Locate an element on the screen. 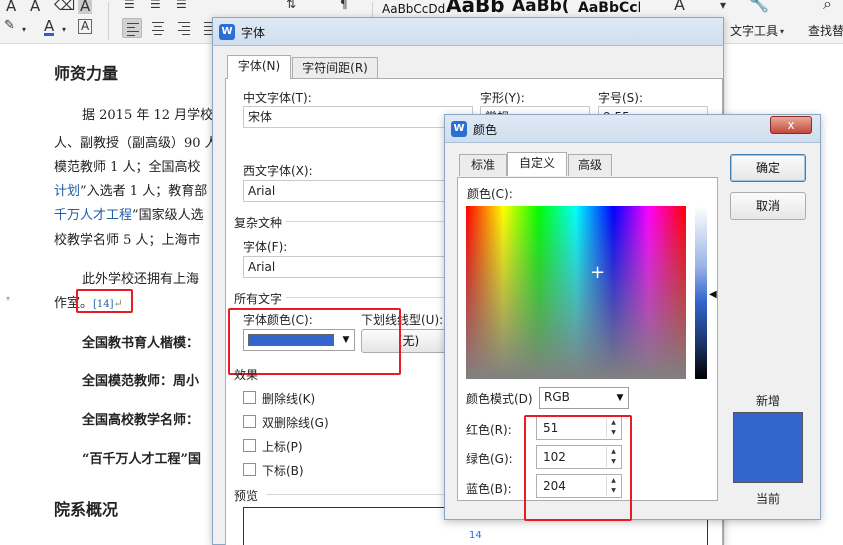  style-heading1-preview: AaBb is located at coordinates (475, 8).